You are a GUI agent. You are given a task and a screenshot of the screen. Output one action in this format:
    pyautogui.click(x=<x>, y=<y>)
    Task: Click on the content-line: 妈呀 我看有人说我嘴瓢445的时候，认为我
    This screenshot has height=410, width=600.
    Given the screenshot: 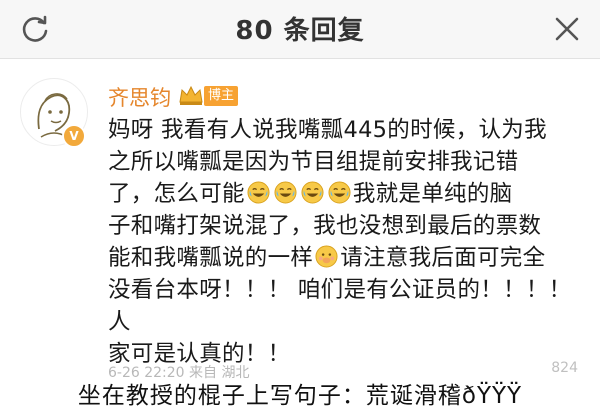 What is the action you would take?
    pyautogui.click(x=327, y=130)
    